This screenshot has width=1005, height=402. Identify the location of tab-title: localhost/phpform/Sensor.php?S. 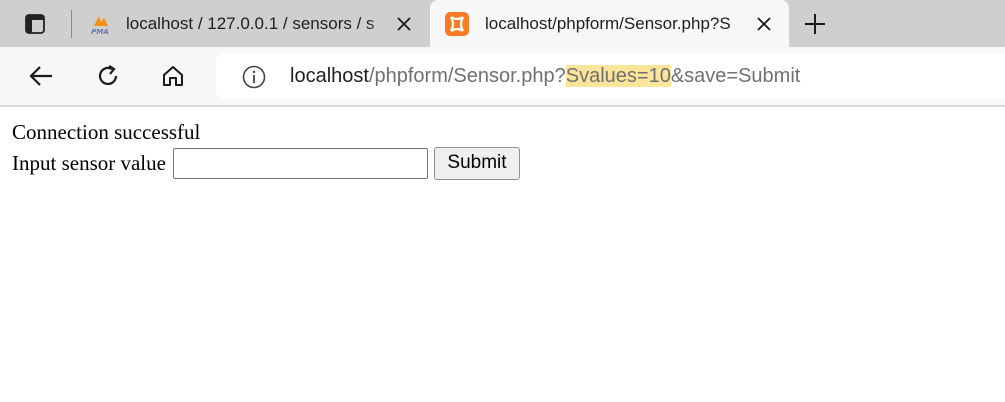
(617, 24).